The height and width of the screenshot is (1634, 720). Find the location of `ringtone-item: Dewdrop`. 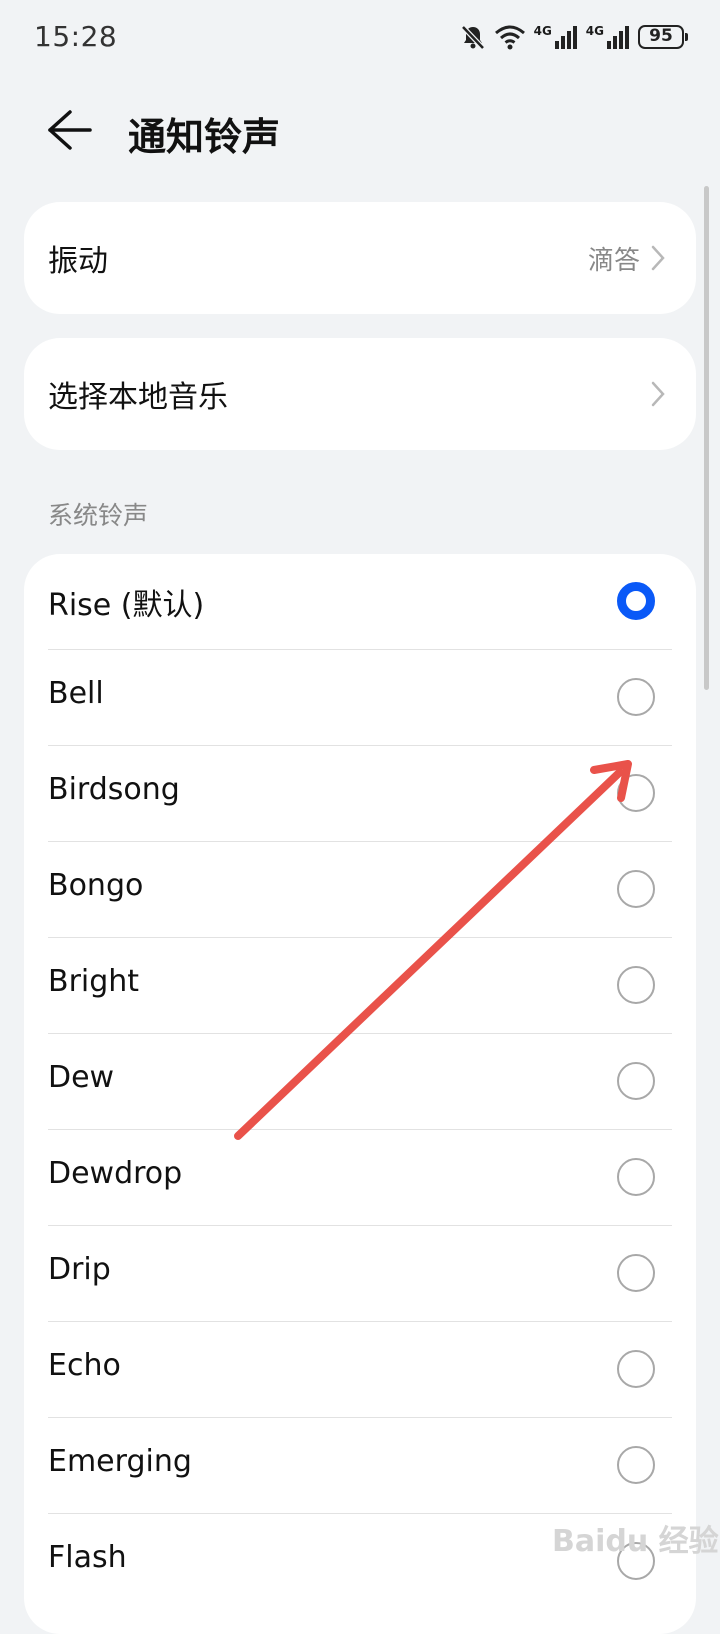

ringtone-item: Dewdrop is located at coordinates (360, 1178).